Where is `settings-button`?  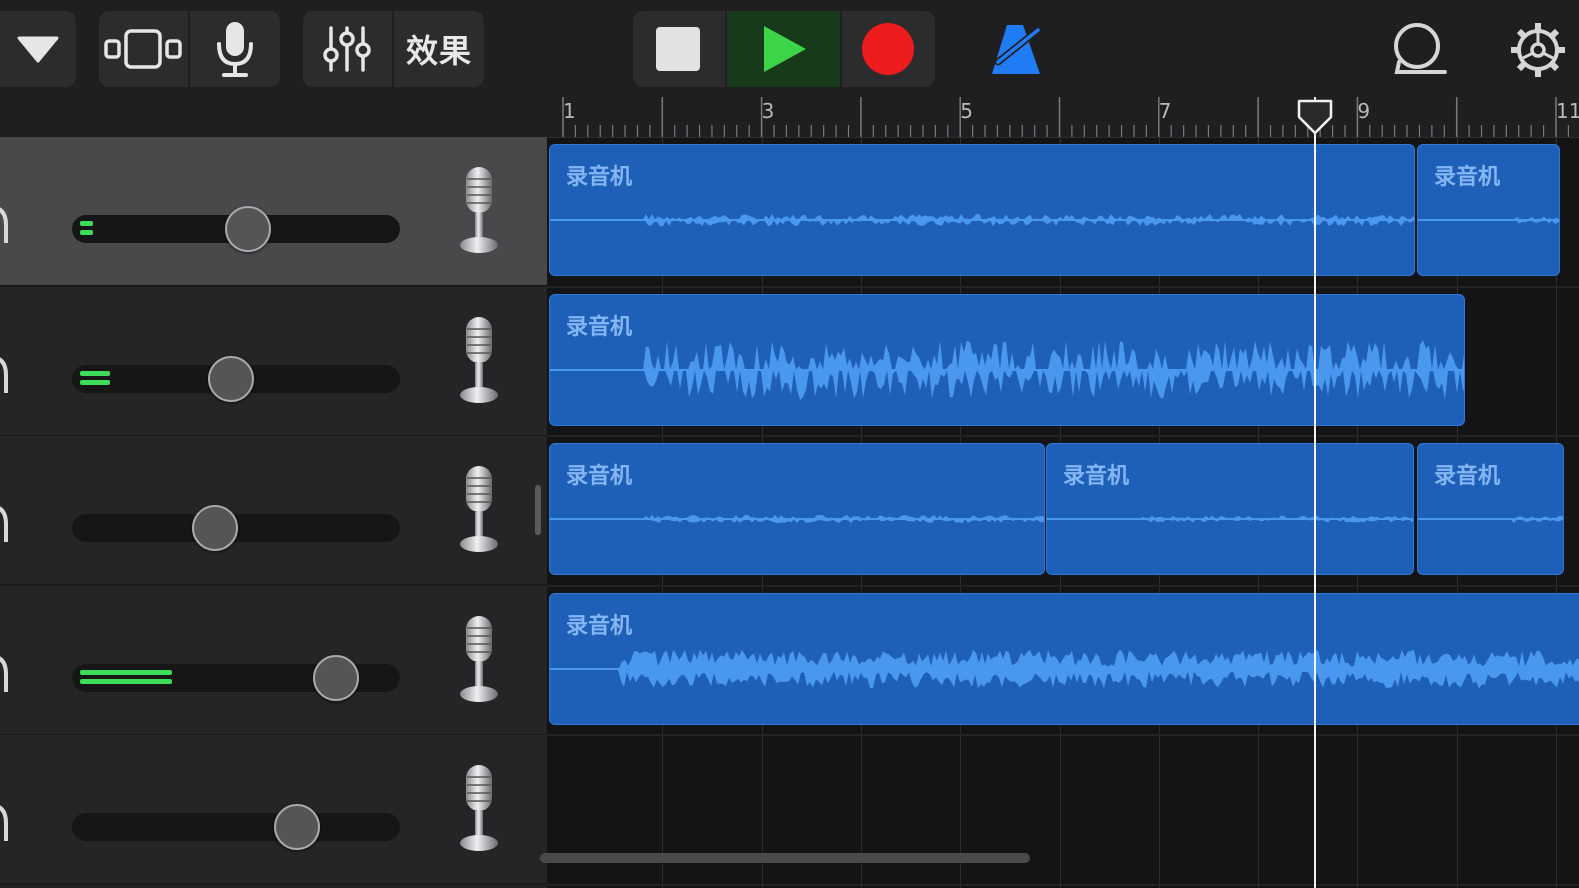
settings-button is located at coordinates (1538, 50).